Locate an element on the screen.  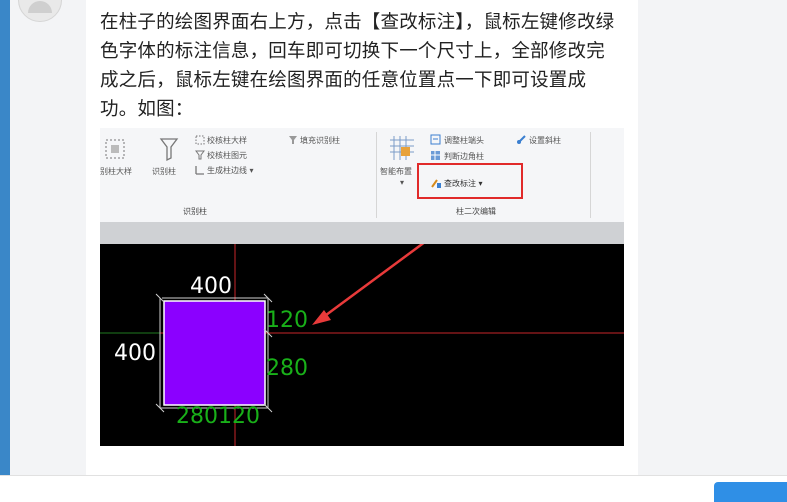
ribbon-button-judge-corner: 判断边角柱 is located at coordinates (464, 156).